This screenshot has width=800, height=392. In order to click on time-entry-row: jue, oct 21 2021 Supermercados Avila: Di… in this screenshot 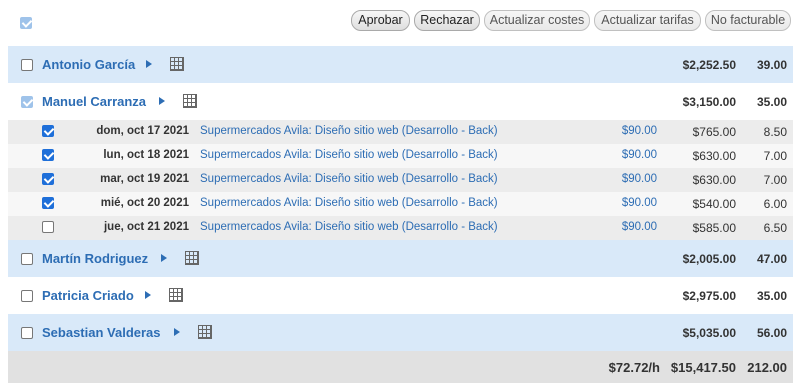, I will do `click(400, 228)`.